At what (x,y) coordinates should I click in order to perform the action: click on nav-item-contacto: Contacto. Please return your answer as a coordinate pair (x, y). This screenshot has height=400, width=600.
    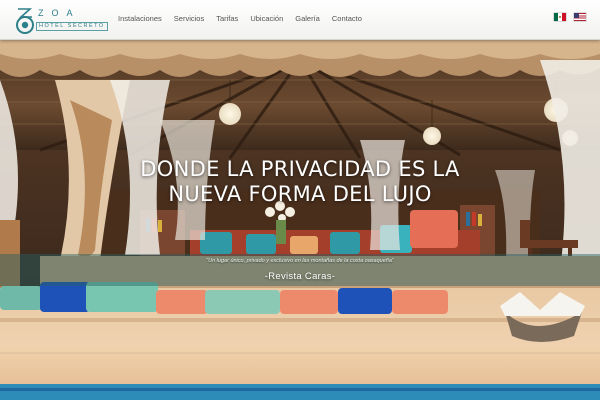
    Looking at the image, I should click on (347, 19).